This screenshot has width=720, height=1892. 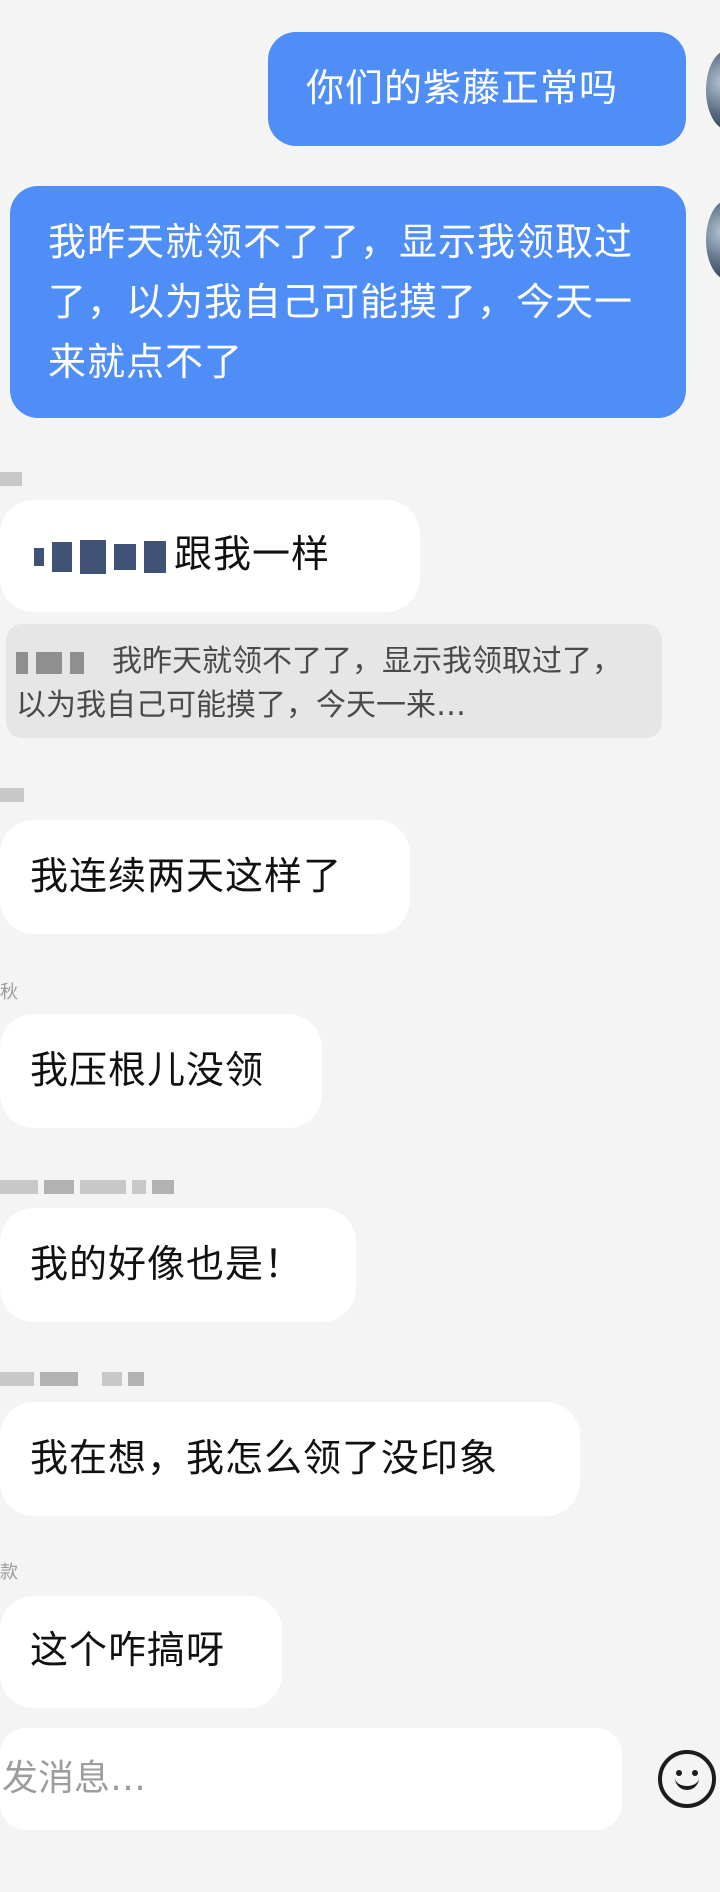 I want to click on their-message-bubble: 我压根儿没领, so click(x=161, y=1071).